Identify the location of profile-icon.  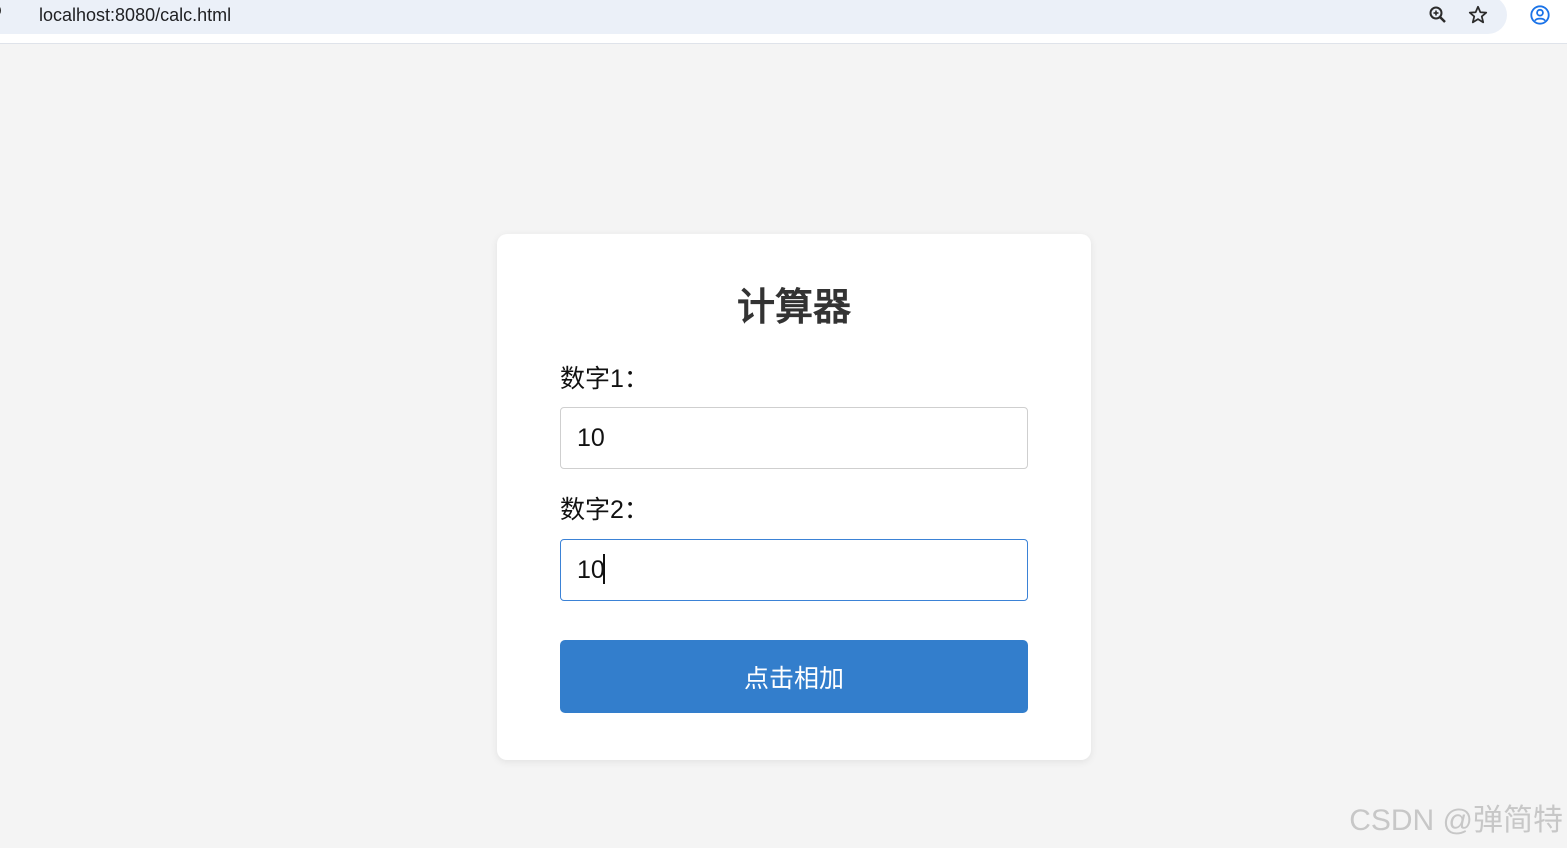
(1540, 15).